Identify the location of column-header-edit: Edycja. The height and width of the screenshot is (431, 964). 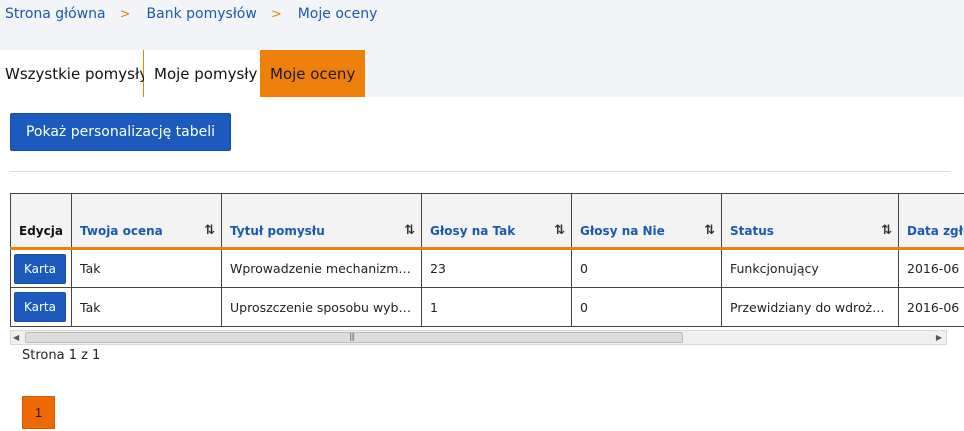
(41, 221).